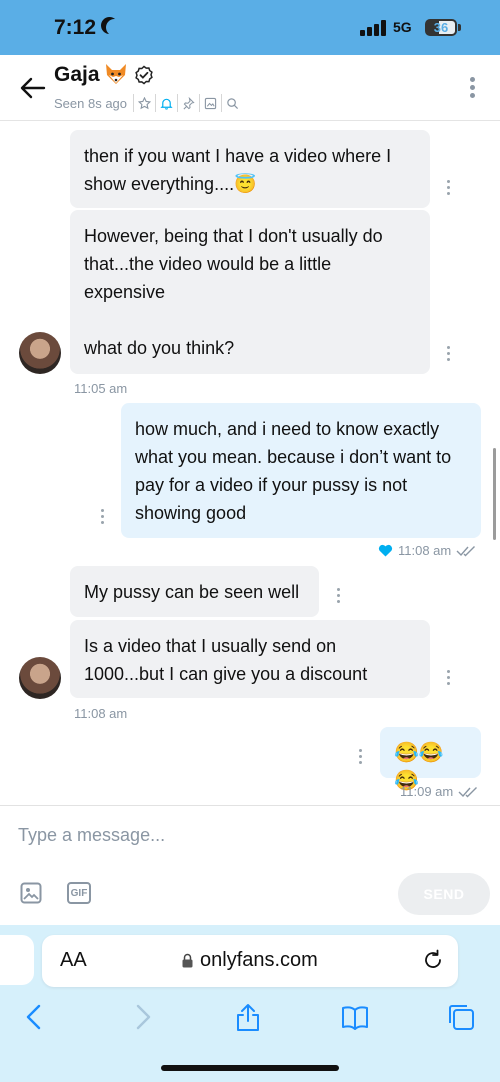 This screenshot has height=1082, width=500. Describe the element at coordinates (259, 960) in the screenshot. I see `url-text: onlyfans.com` at that location.